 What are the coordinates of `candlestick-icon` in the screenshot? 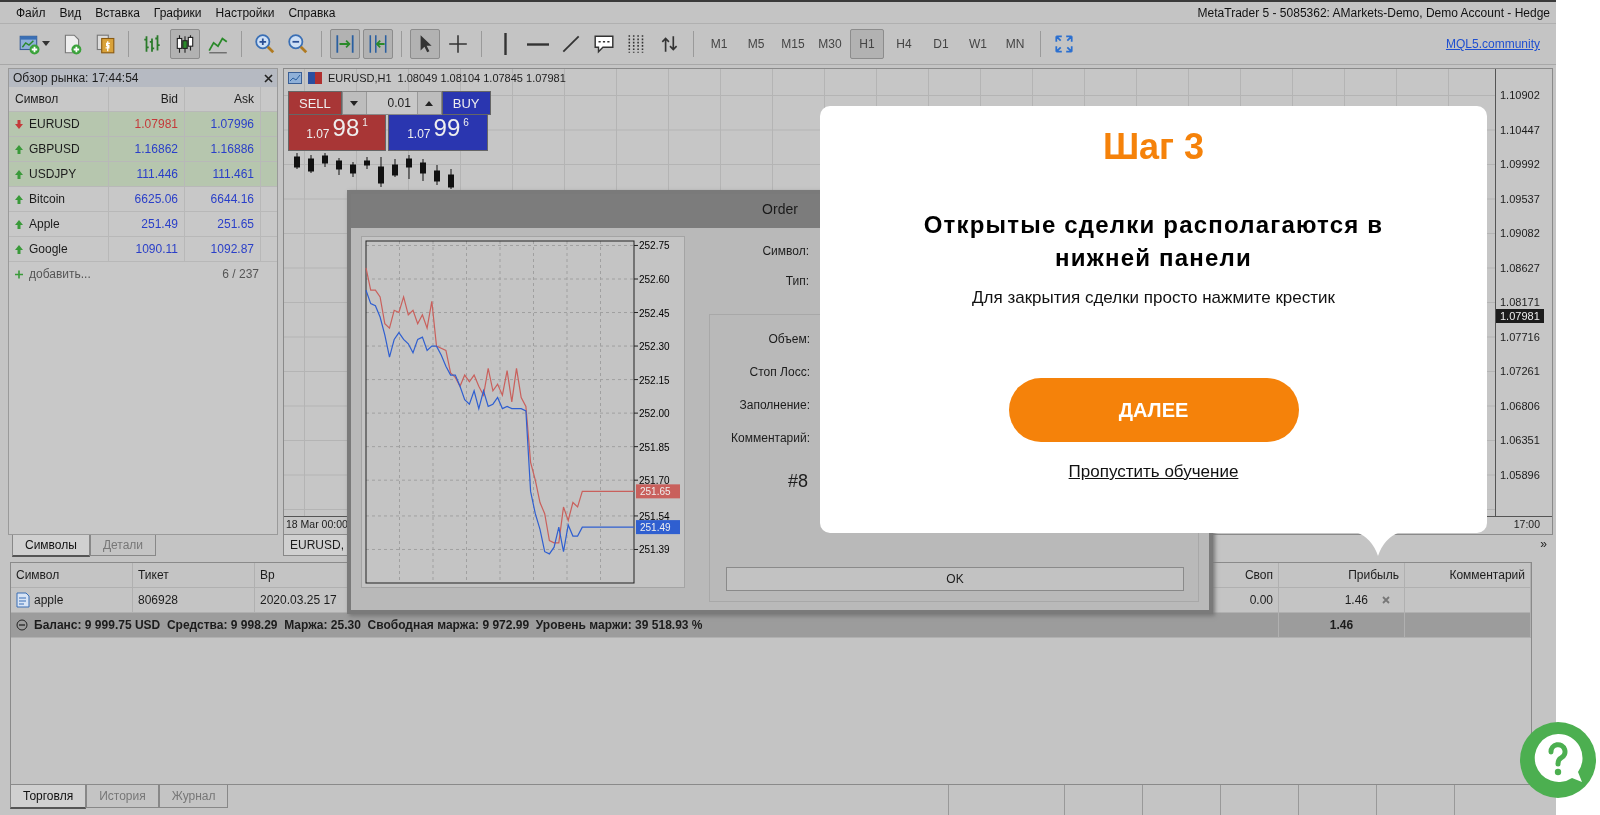 It's located at (185, 44).